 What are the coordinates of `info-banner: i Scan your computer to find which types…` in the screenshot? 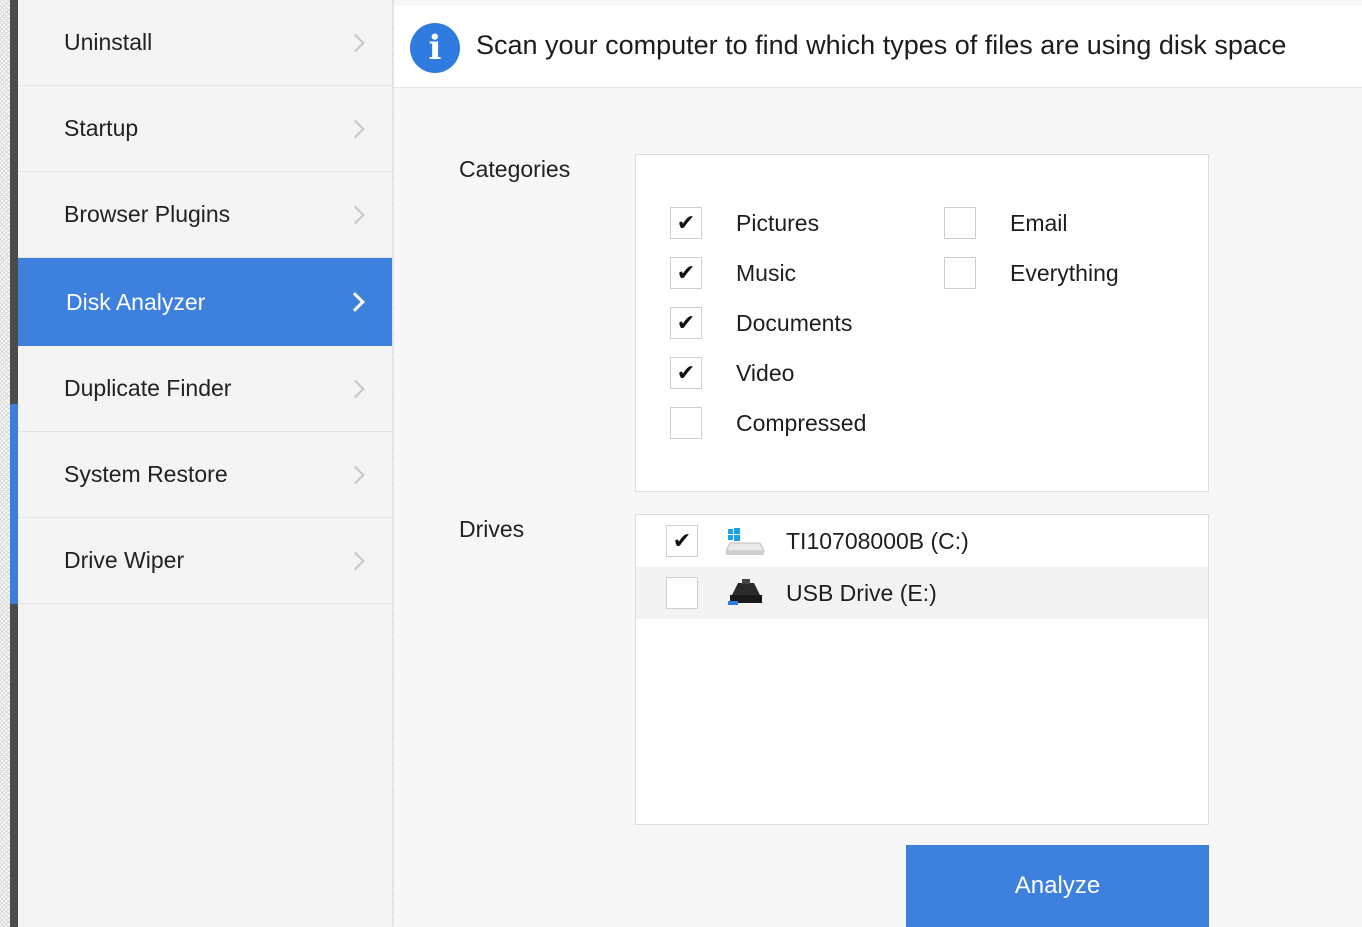 It's located at (878, 47).